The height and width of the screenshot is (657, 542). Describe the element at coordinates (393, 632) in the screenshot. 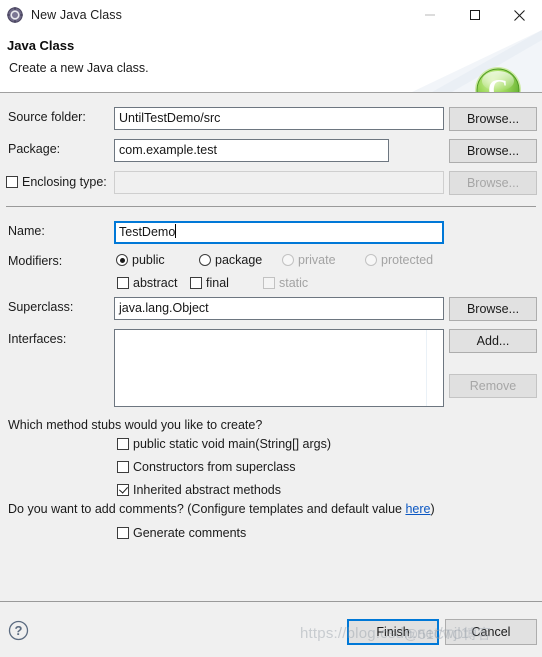

I see `finish-button: Finish` at that location.